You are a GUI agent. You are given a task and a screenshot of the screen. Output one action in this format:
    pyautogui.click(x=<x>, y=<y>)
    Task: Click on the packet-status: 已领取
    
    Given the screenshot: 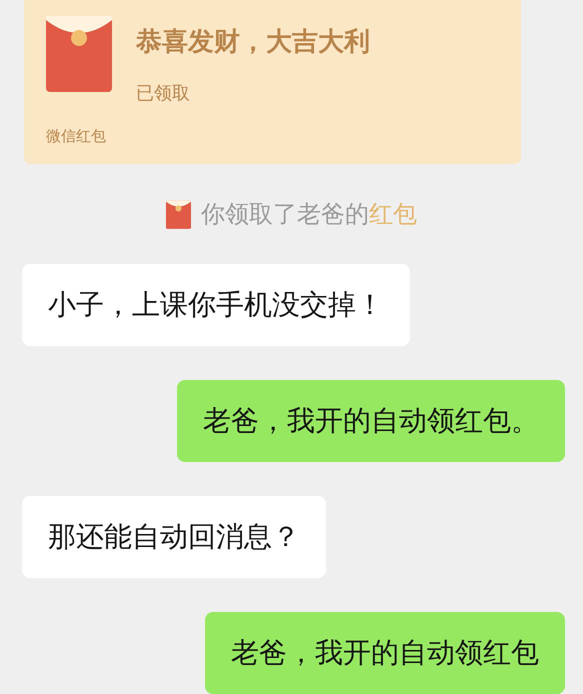 What is the action you would take?
    pyautogui.click(x=163, y=93)
    